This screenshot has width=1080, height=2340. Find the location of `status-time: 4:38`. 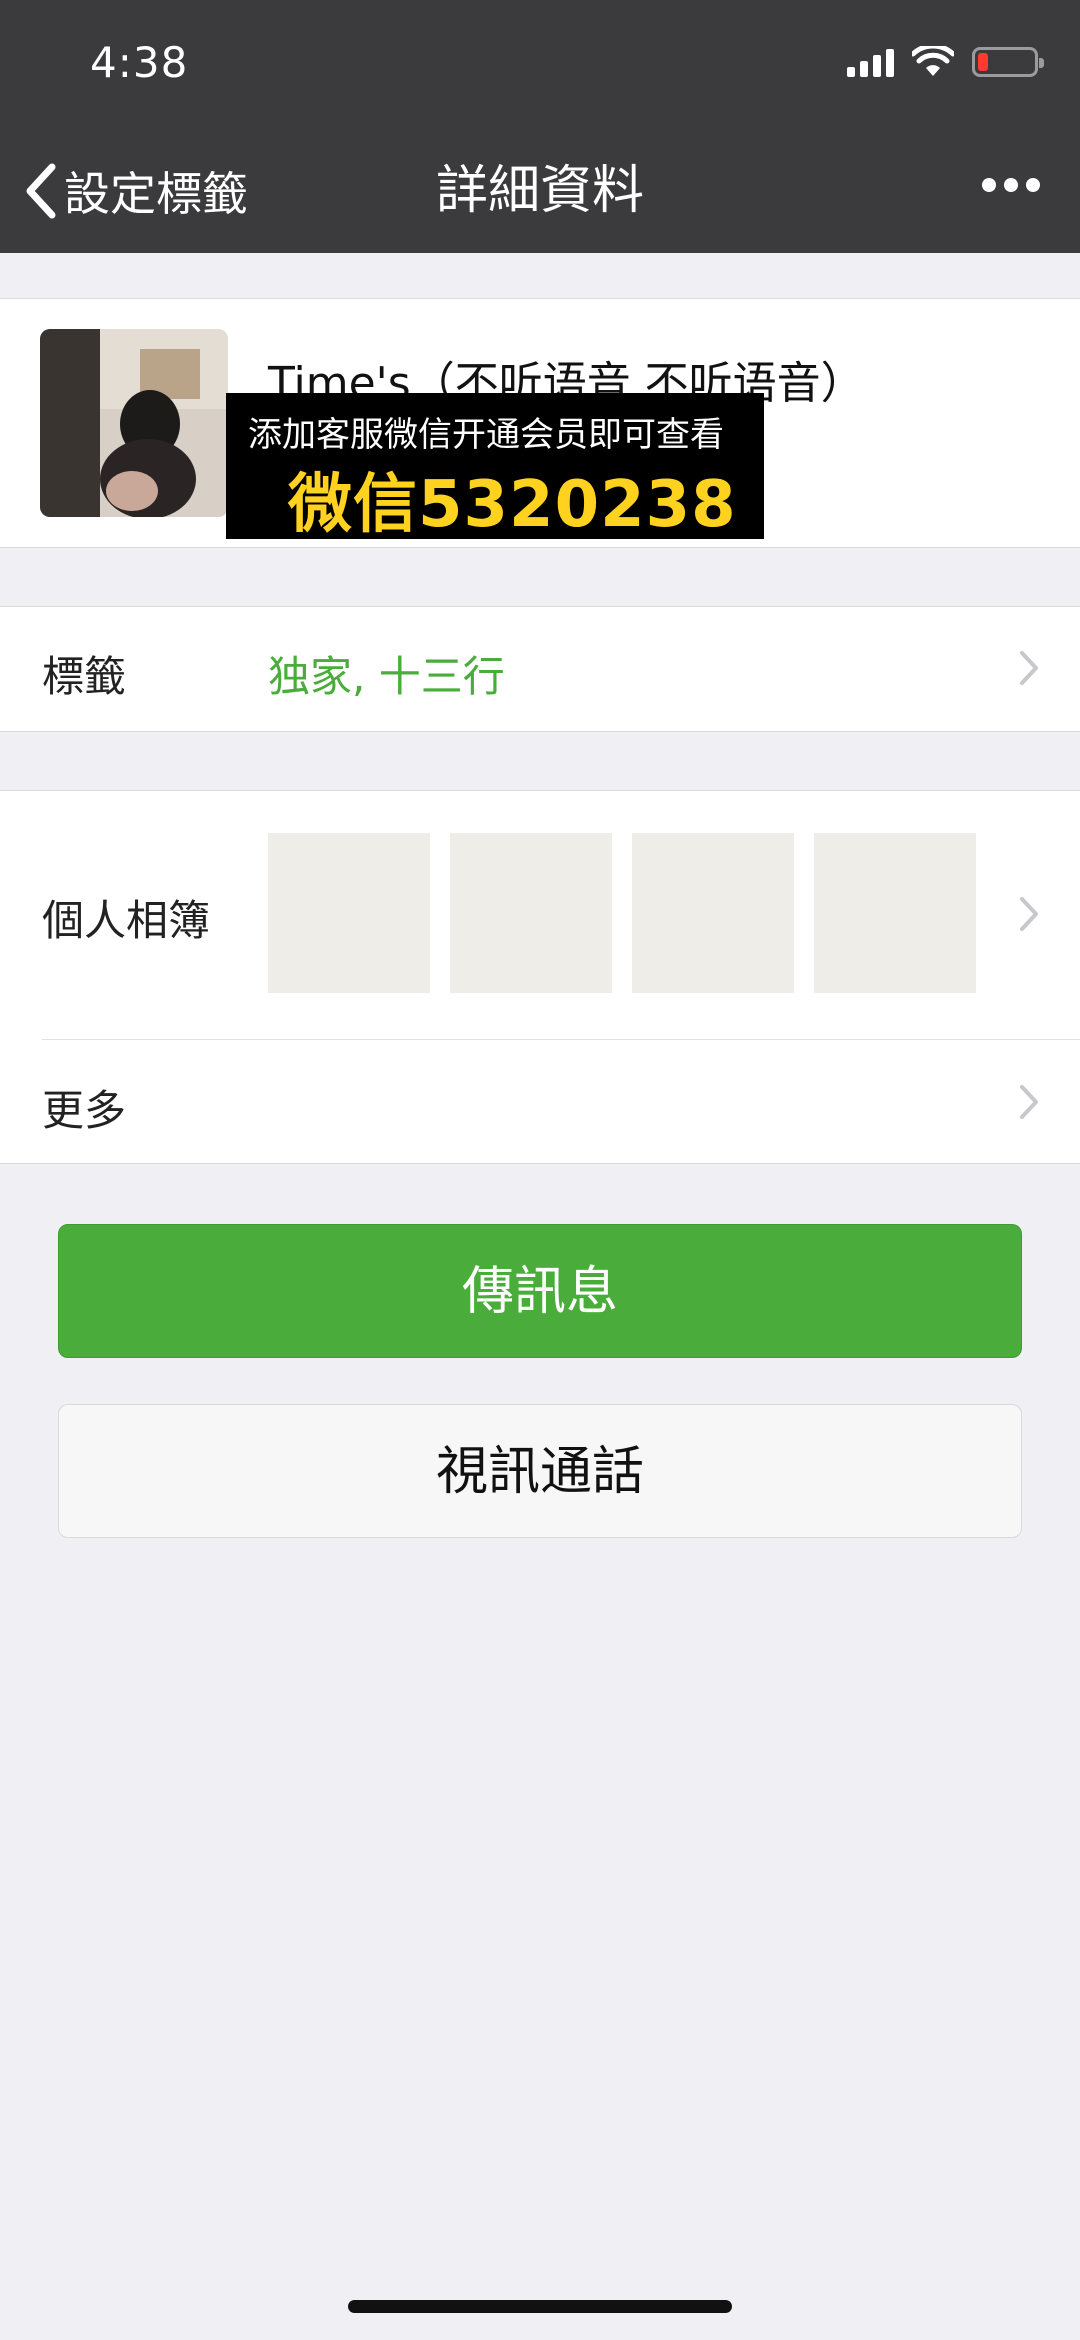

status-time: 4:38 is located at coordinates (139, 62).